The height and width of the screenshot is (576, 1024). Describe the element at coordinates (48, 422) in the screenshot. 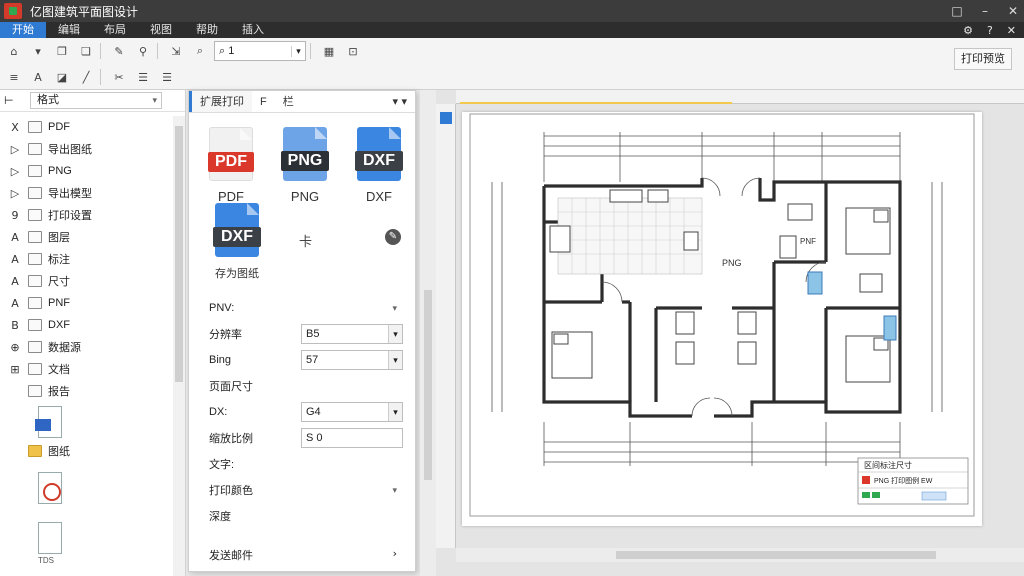

I see `word-file-icon` at that location.